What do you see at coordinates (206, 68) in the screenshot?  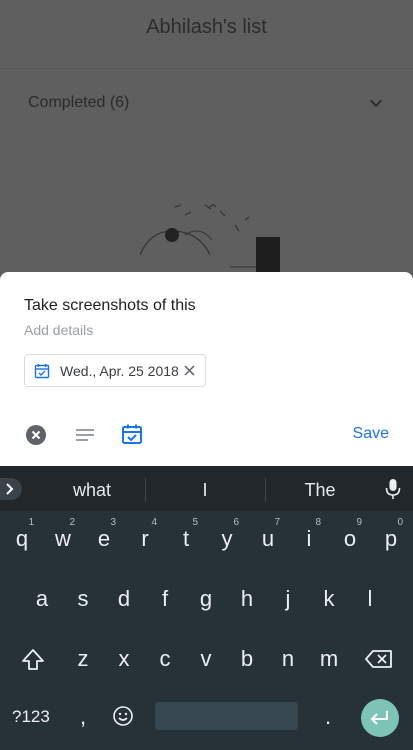 I see `divider` at bounding box center [206, 68].